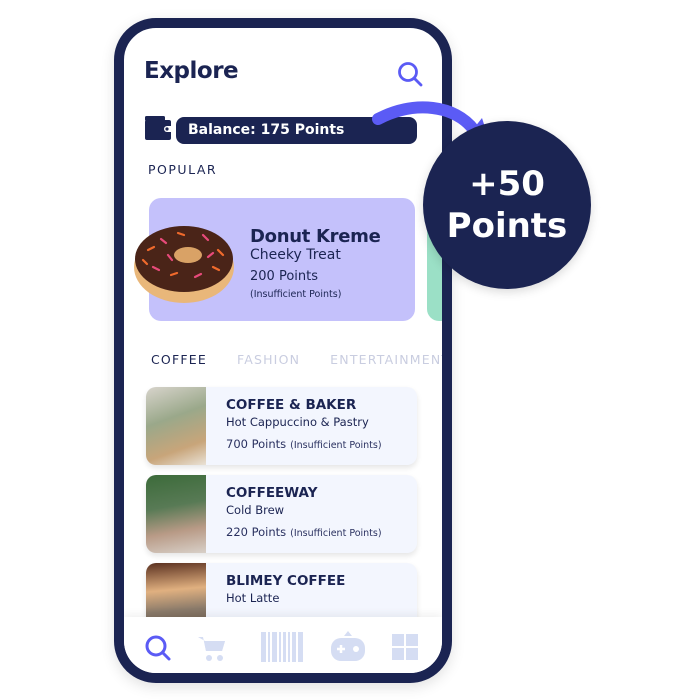  I want to click on popular-card-subtitle: Cheeky Treat, so click(295, 255).